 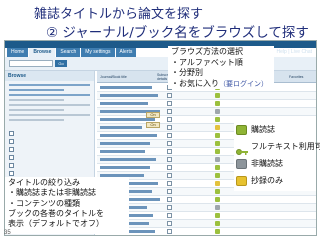 I want to click on key-icon, so click(x=242, y=148).